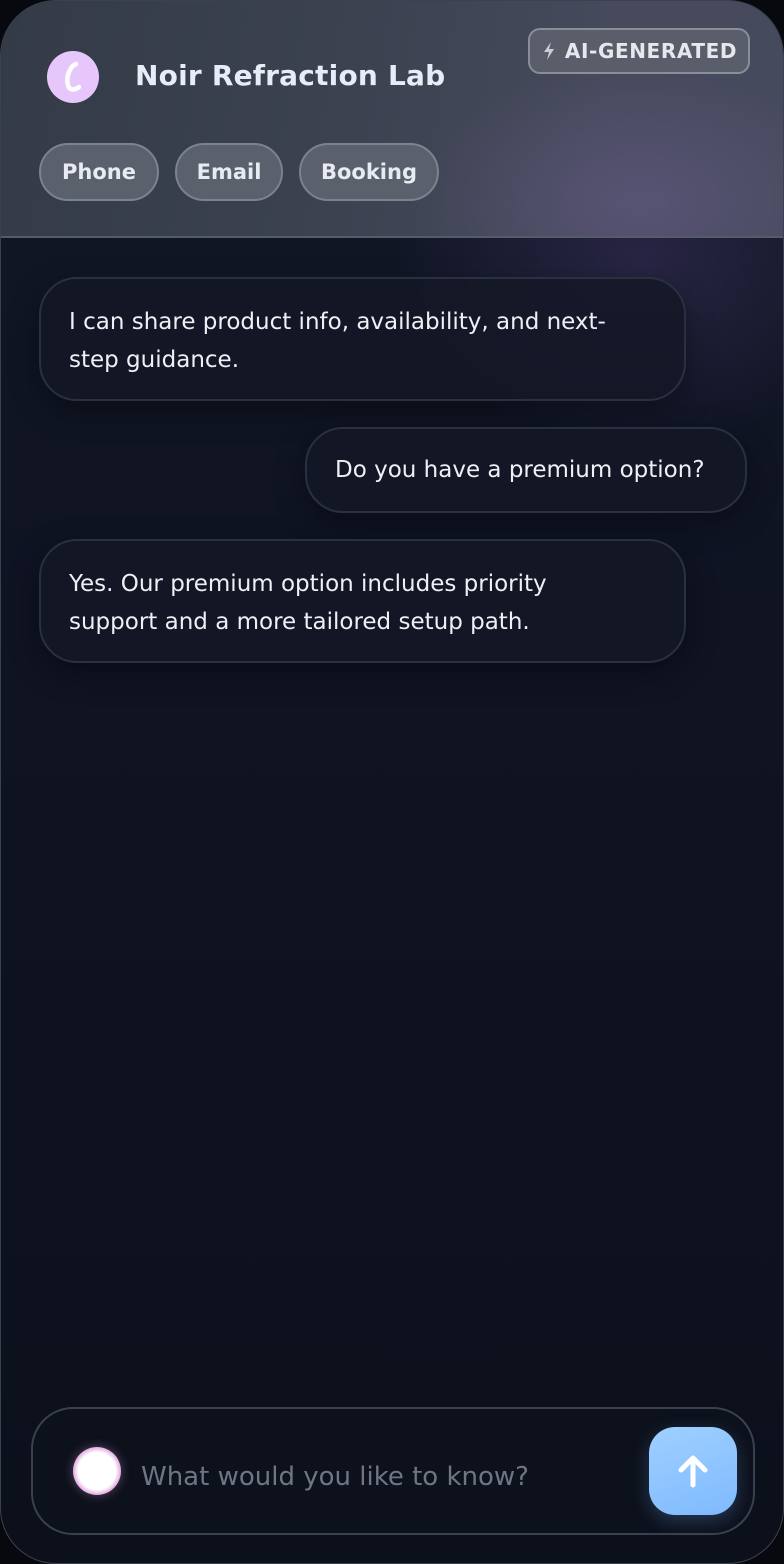 The width and height of the screenshot is (784, 1564). I want to click on chip-booking: Booking, so click(369, 172).